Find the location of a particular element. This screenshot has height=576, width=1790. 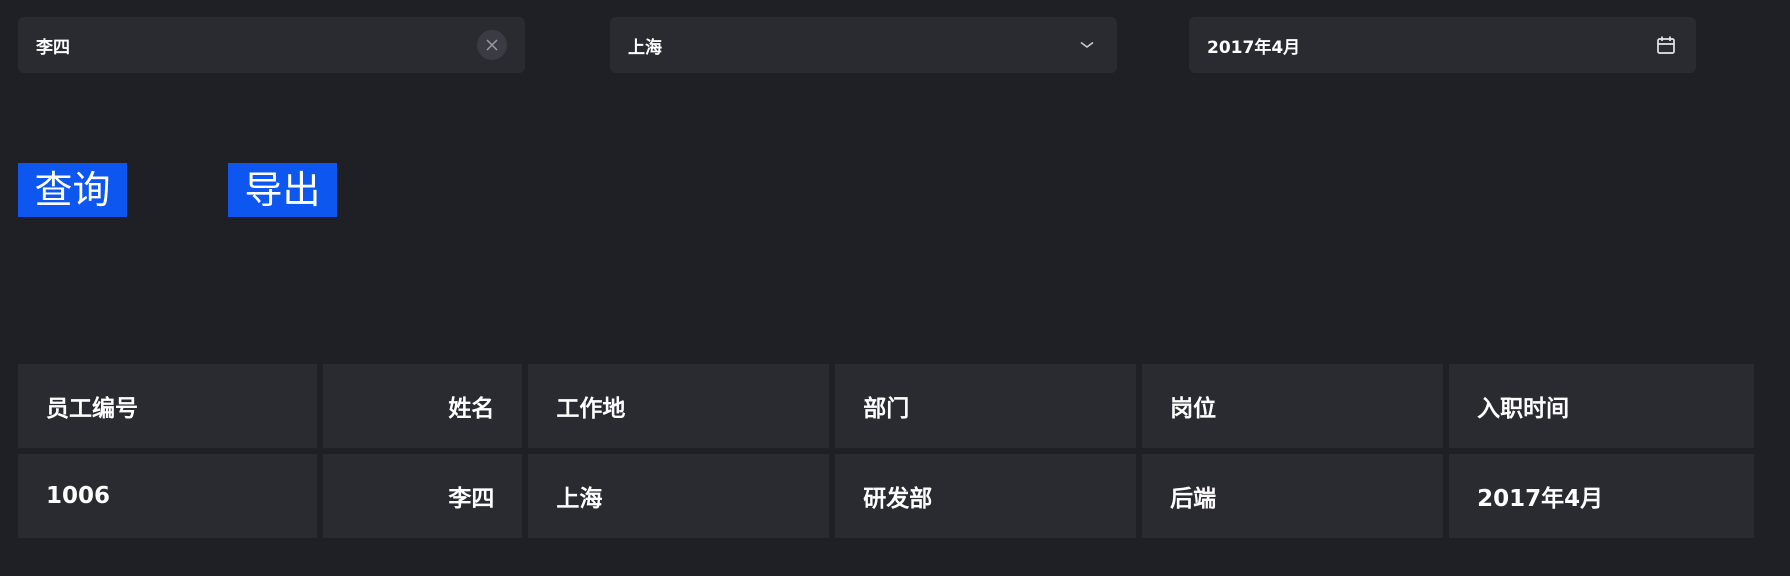

query-button: 查询 is located at coordinates (72, 190).